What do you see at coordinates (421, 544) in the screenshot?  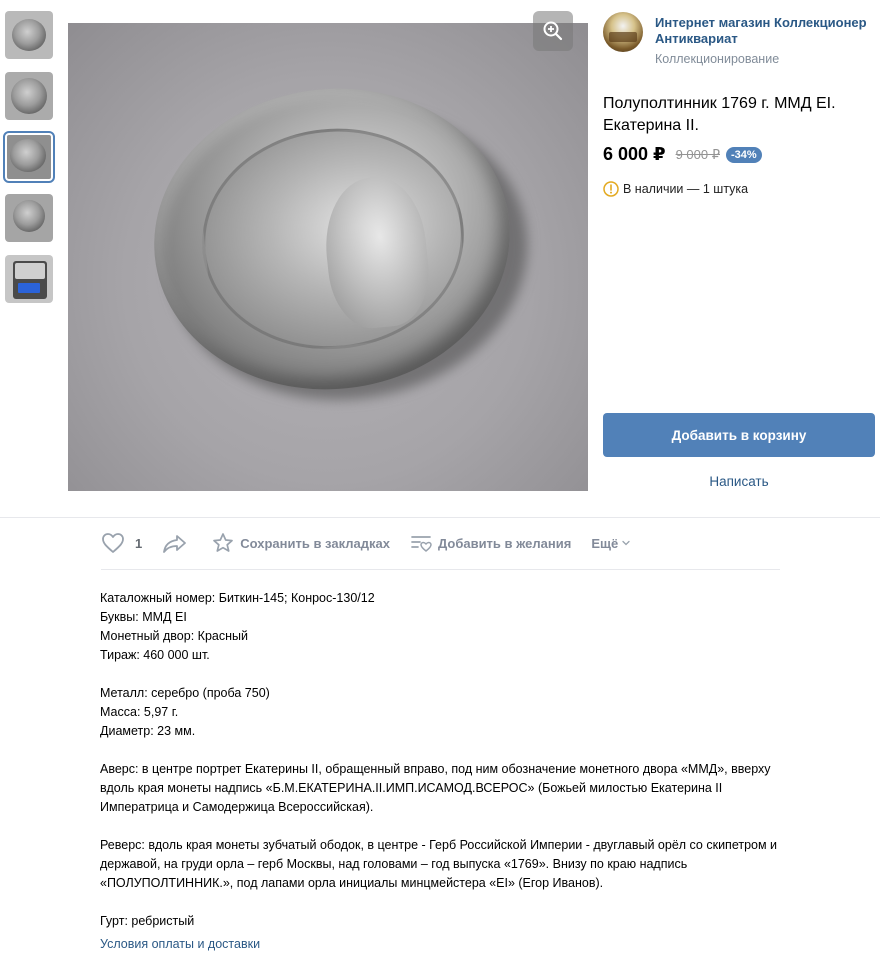 I see `wishlist-heart-icon` at bounding box center [421, 544].